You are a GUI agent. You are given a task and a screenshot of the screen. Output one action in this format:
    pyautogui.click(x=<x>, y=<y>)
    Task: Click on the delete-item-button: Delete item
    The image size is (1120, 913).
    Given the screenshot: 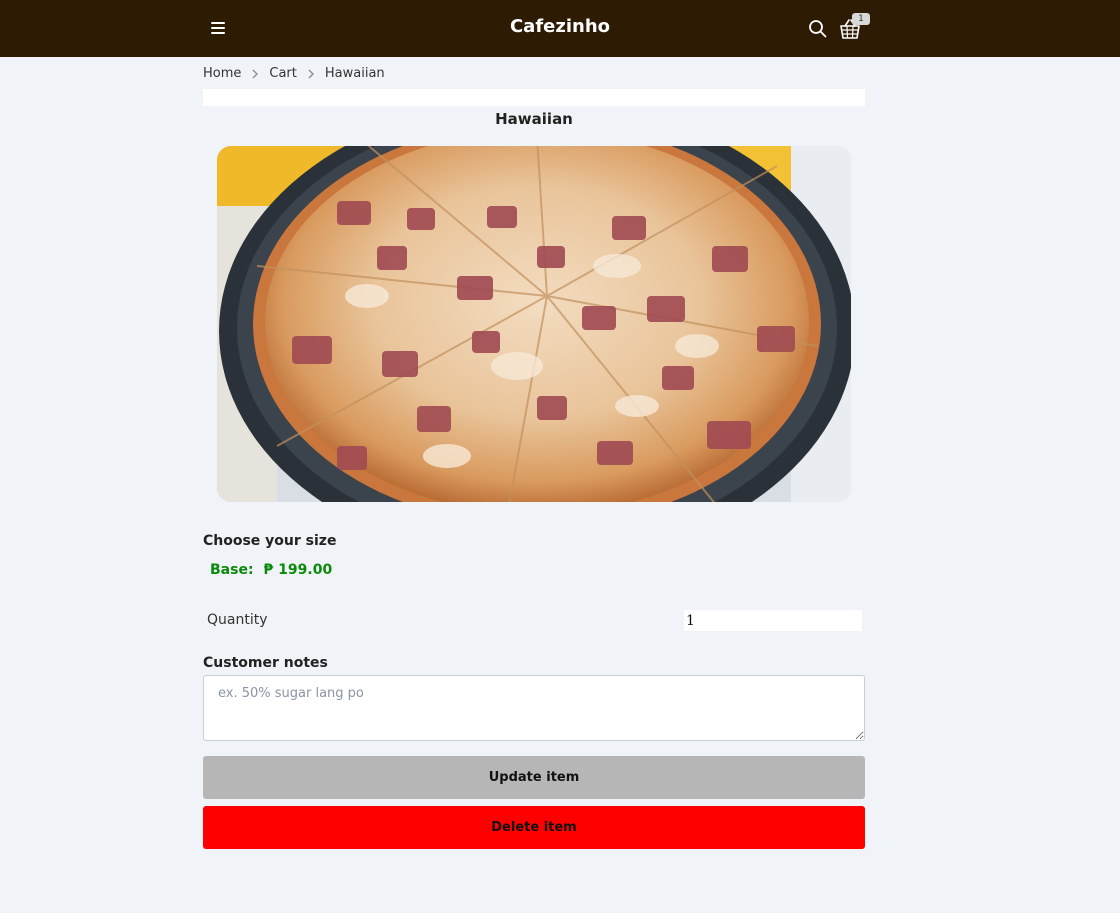 What is the action you would take?
    pyautogui.click(x=534, y=827)
    